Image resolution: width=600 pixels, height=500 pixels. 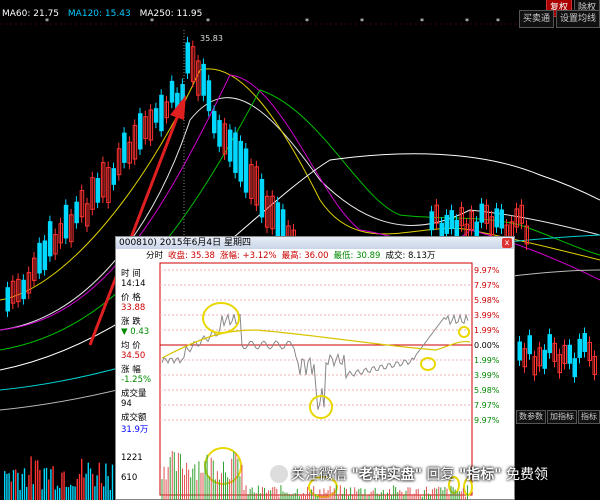 What do you see at coordinates (498, 21) in the screenshot?
I see `star-marker-7: *` at bounding box center [498, 21].